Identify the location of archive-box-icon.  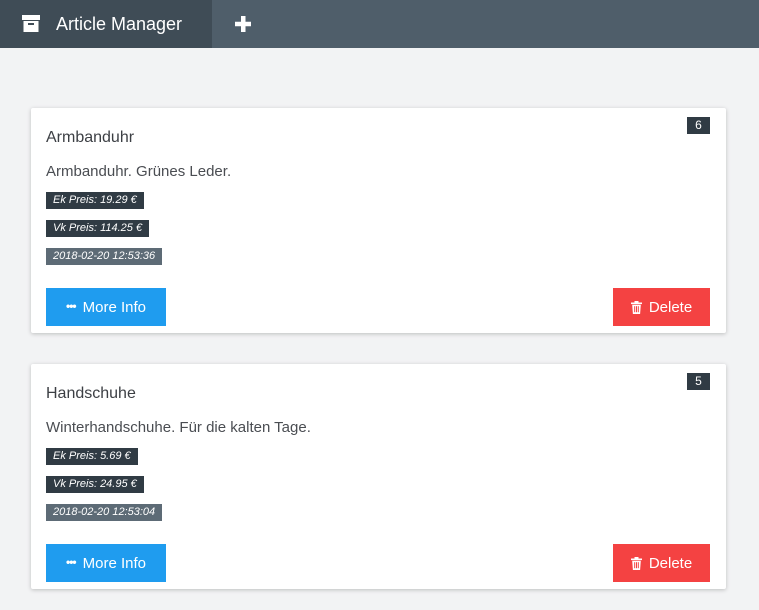
(31, 23).